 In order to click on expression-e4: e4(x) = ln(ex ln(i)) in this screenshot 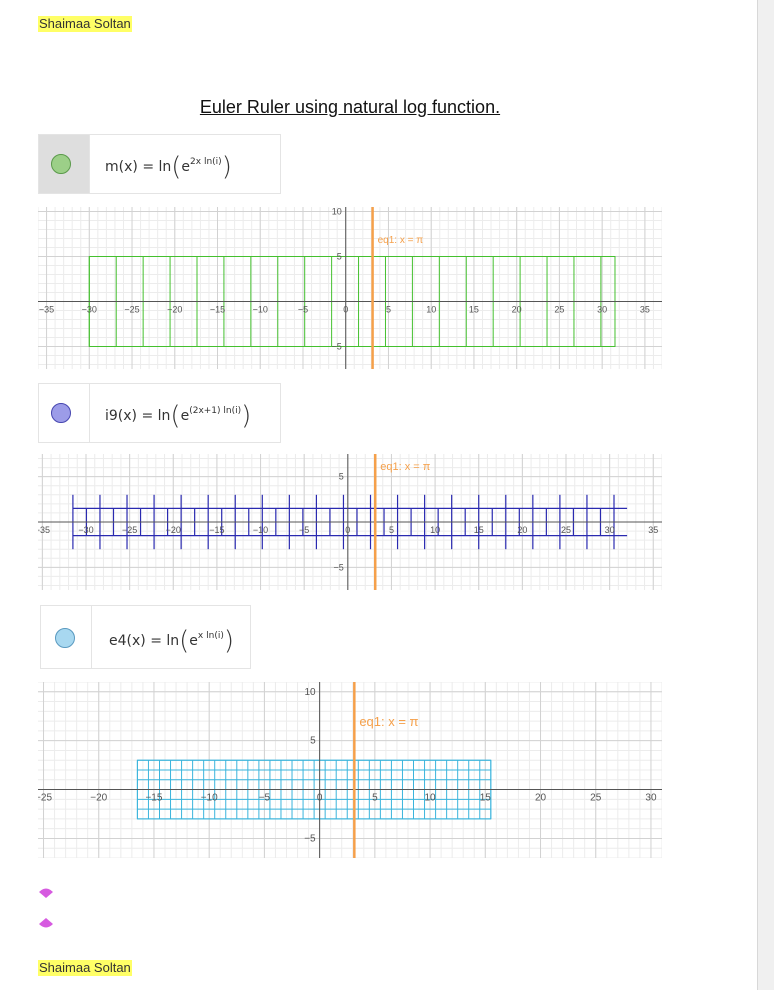, I will do `click(171, 641)`.